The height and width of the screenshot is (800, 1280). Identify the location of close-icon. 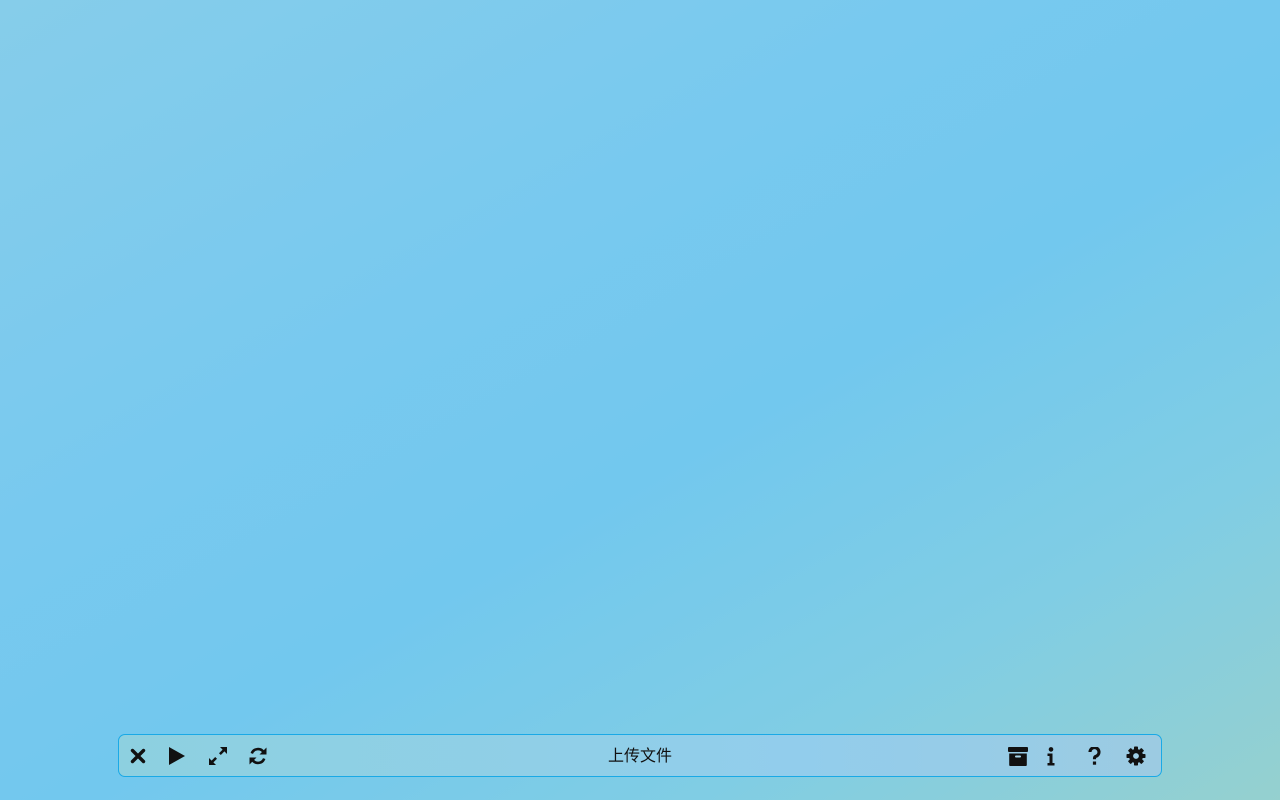
(138, 756).